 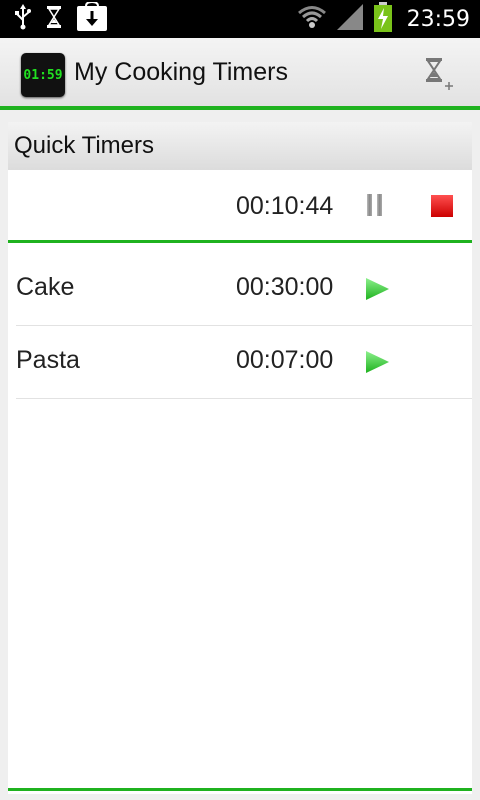 I want to click on bottom-divider, so click(x=240, y=789).